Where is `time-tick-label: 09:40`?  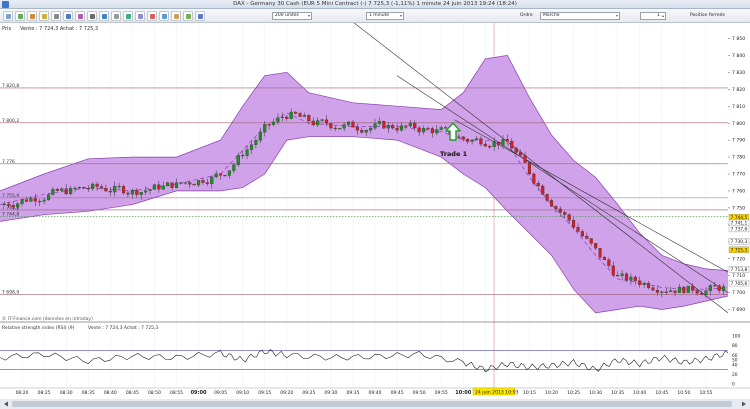 time-tick-label: 09:40 is located at coordinates (375, 393).